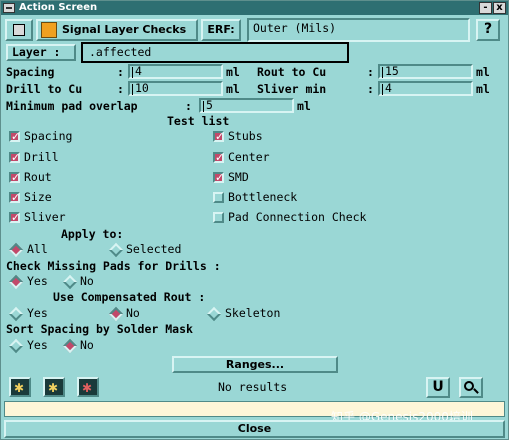 The height and width of the screenshot is (440, 509). I want to click on checkbox-label: Drill, so click(41, 157).